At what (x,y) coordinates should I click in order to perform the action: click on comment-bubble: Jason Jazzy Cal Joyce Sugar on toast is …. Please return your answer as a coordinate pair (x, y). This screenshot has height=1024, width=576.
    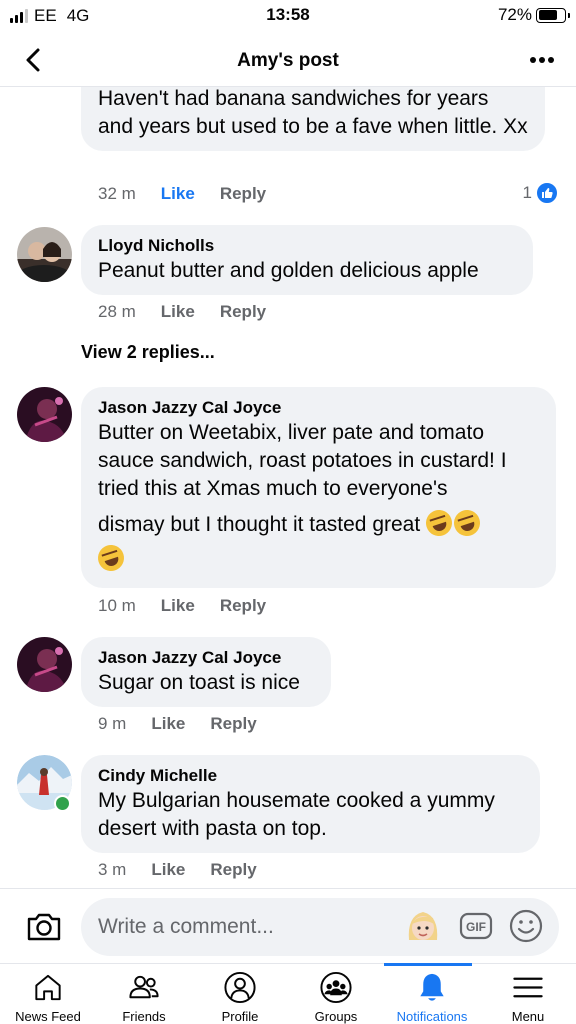
    Looking at the image, I should click on (206, 672).